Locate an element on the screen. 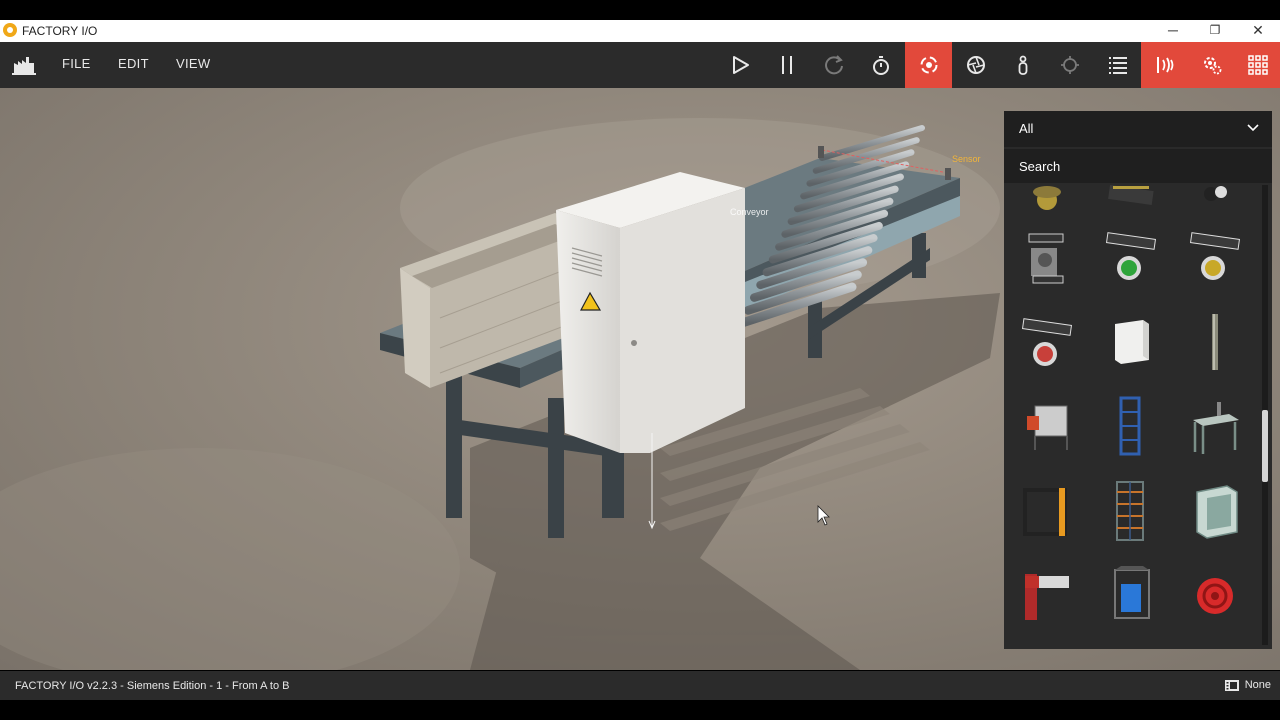  category-dropdown: All is located at coordinates (1138, 129).